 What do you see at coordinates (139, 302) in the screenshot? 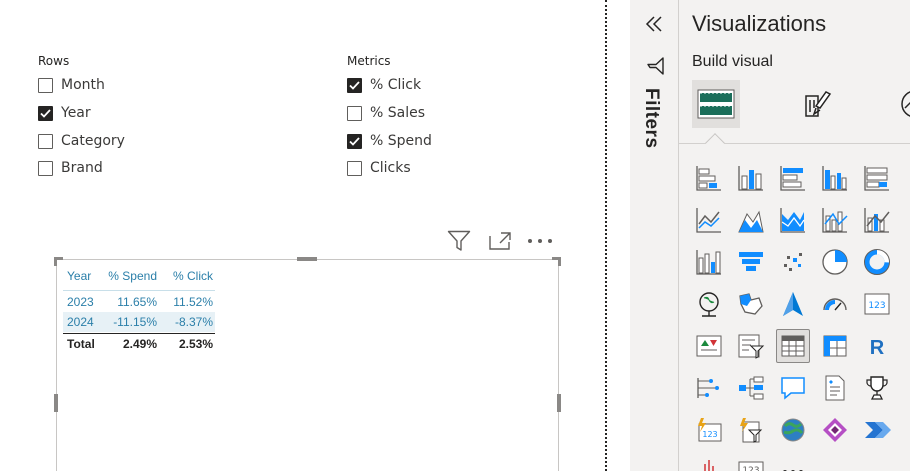
I see `table-row: 2023 11.65% 11.52%` at bounding box center [139, 302].